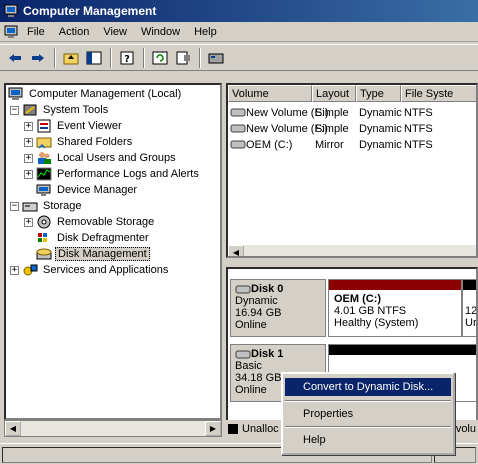  What do you see at coordinates (160, 58) in the screenshot?
I see `refresh-icon` at bounding box center [160, 58].